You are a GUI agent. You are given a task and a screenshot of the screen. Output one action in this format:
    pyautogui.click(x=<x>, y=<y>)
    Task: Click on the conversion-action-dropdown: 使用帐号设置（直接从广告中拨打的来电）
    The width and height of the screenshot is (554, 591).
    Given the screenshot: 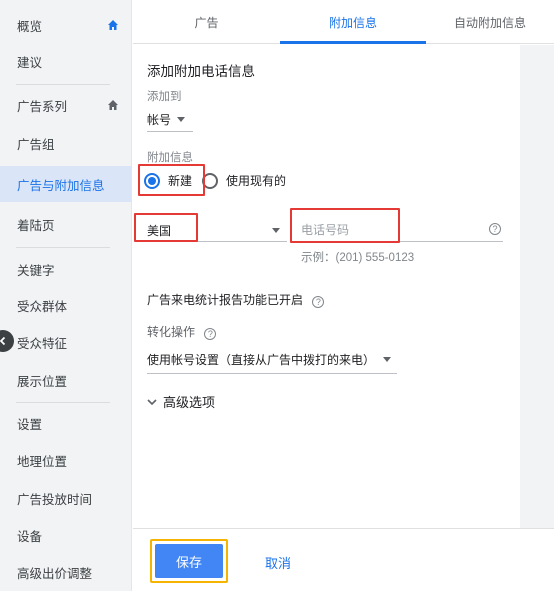 What is the action you would take?
    pyautogui.click(x=269, y=359)
    